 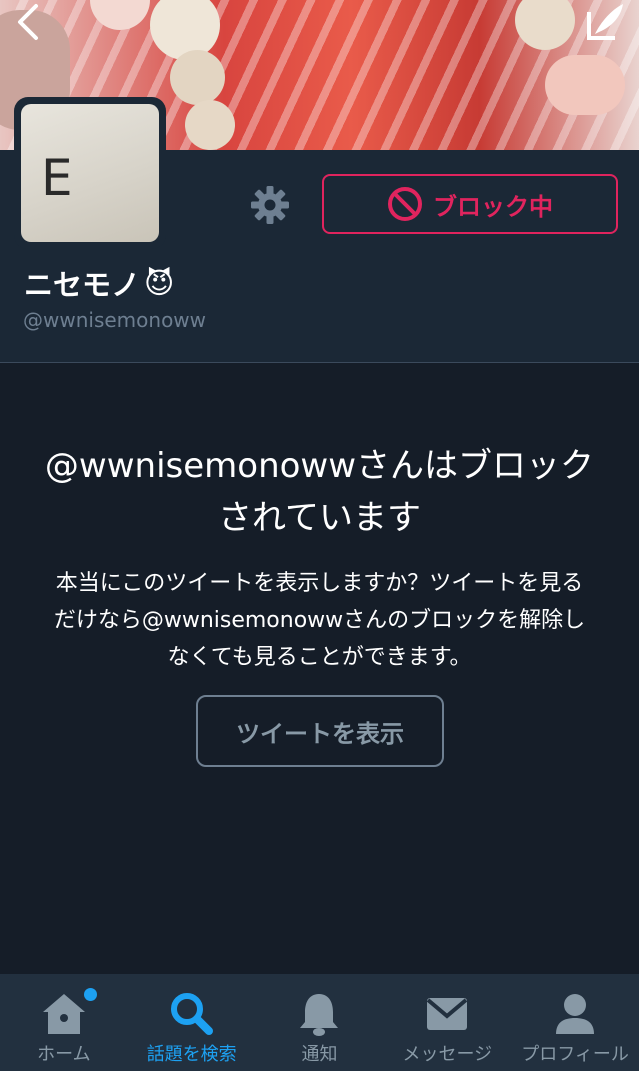 I want to click on bottom-tab-bar: ホーム 話題を検索 通知 メッセージ プロフィール, so click(x=319, y=1022).